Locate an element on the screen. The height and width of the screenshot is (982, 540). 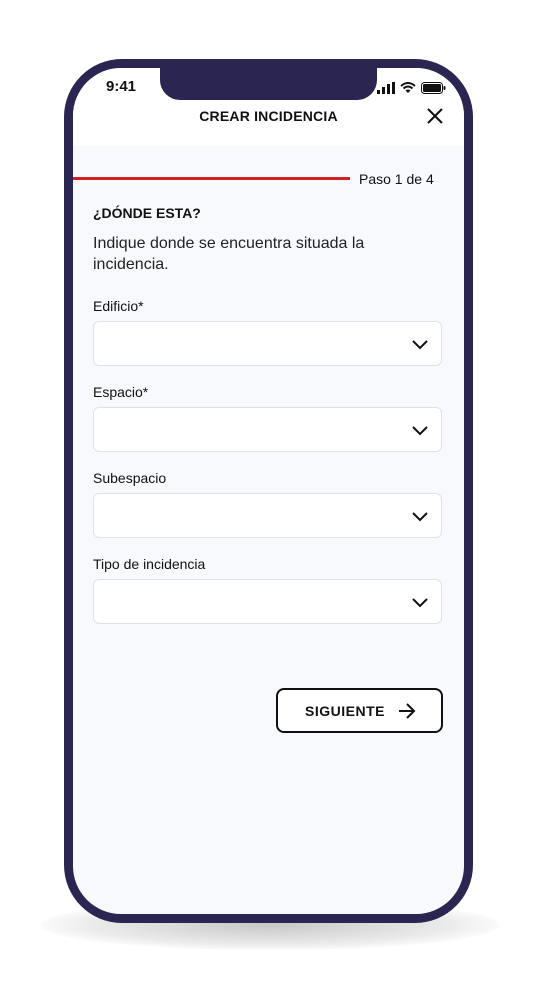
field-label-tipo-incidencia: Tipo de incidencia is located at coordinates (149, 564).